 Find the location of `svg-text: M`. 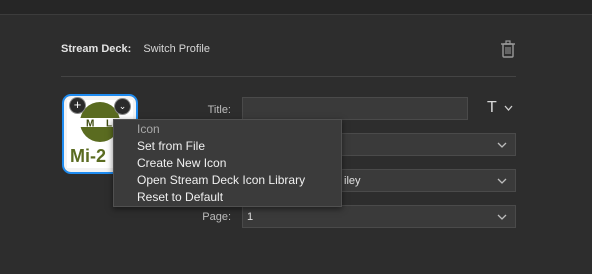

svg-text: M is located at coordinates (90, 124).